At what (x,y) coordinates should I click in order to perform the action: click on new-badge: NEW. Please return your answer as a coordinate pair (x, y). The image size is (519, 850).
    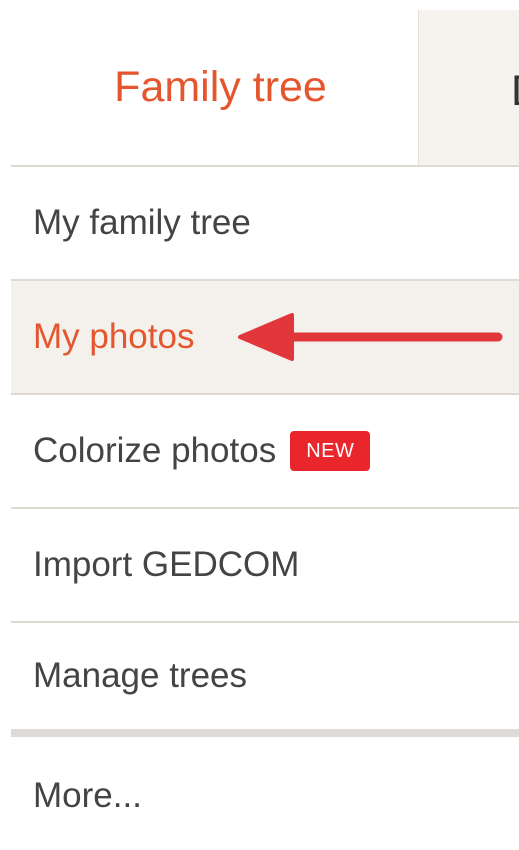
    Looking at the image, I should click on (330, 451).